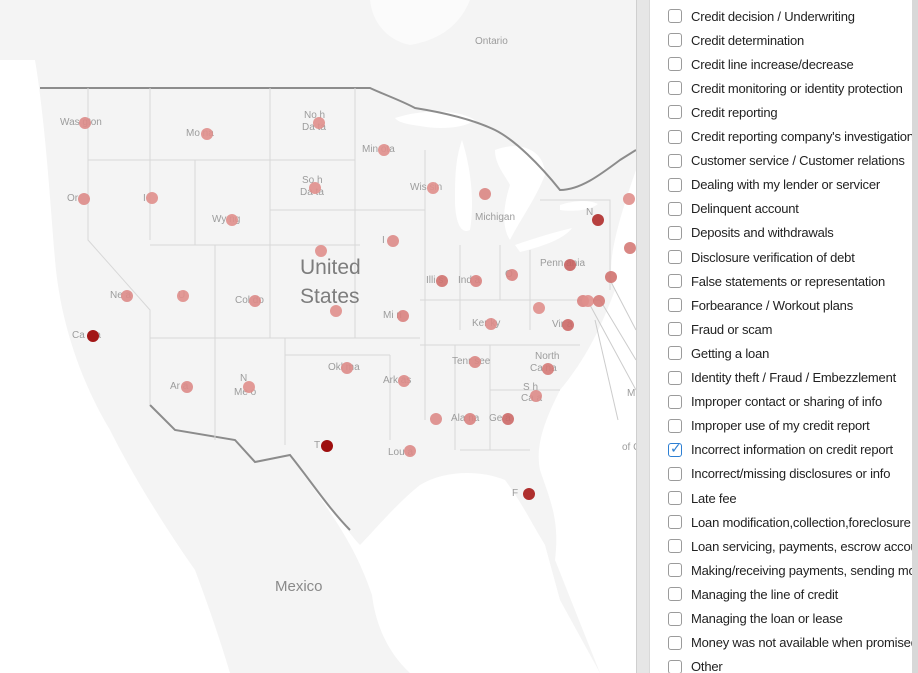  What do you see at coordinates (770, 474) in the screenshot?
I see `filter-option: Incorrect/missing disclosures or info` at bounding box center [770, 474].